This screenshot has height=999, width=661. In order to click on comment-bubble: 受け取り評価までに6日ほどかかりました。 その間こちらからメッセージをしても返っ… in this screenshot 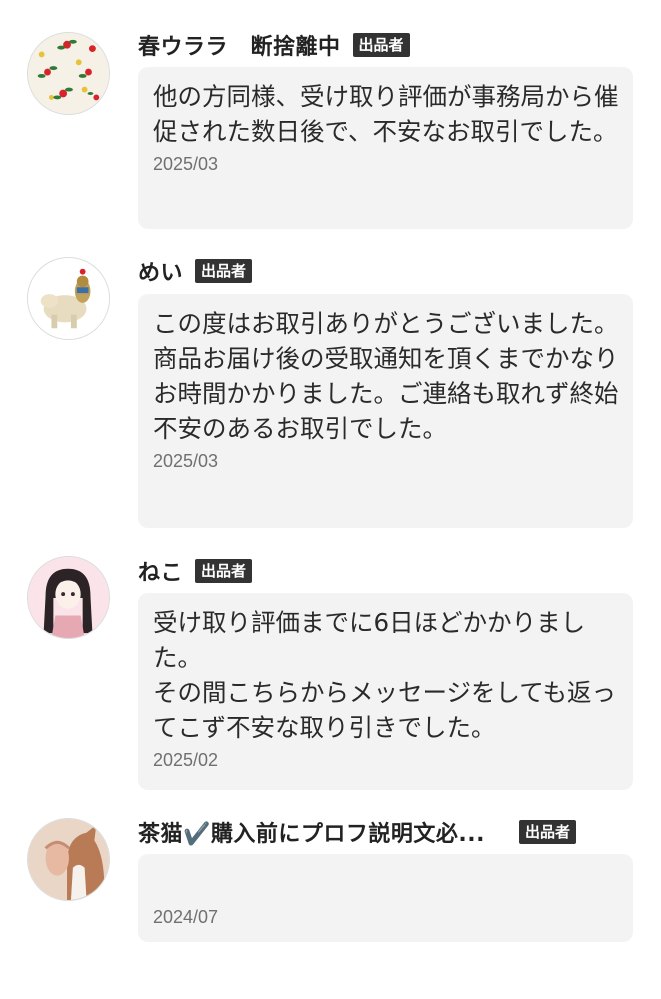, I will do `click(385, 691)`.